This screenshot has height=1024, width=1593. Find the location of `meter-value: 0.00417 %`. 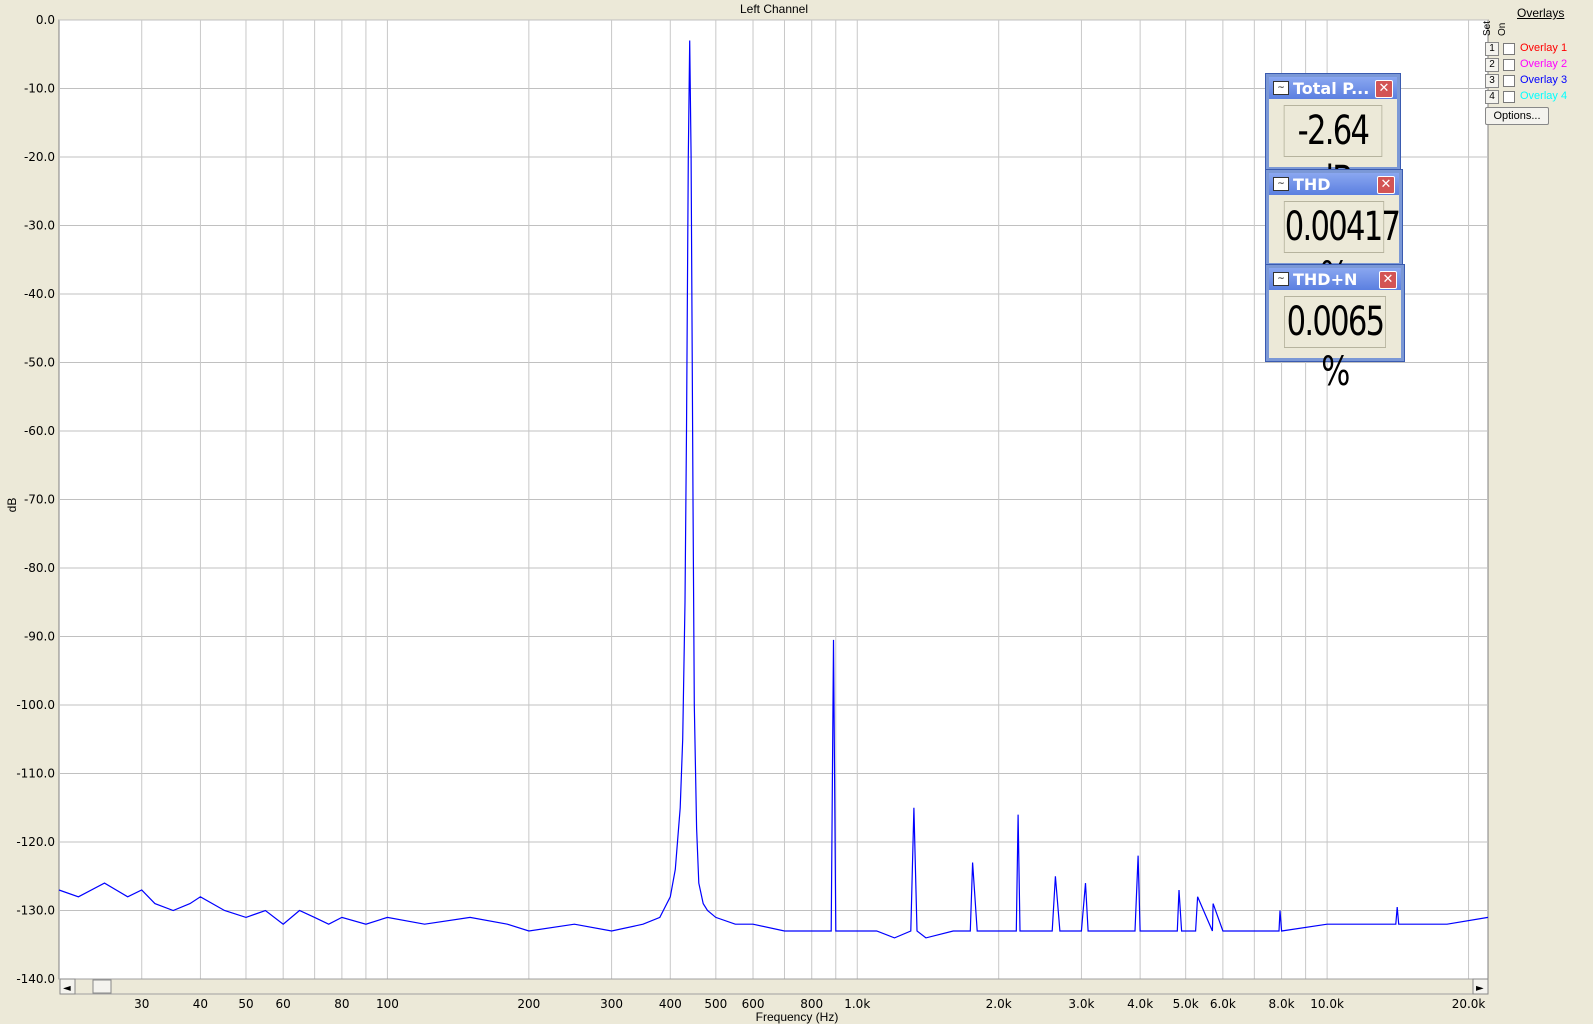

meter-value: 0.00417 % is located at coordinates (1342, 250).